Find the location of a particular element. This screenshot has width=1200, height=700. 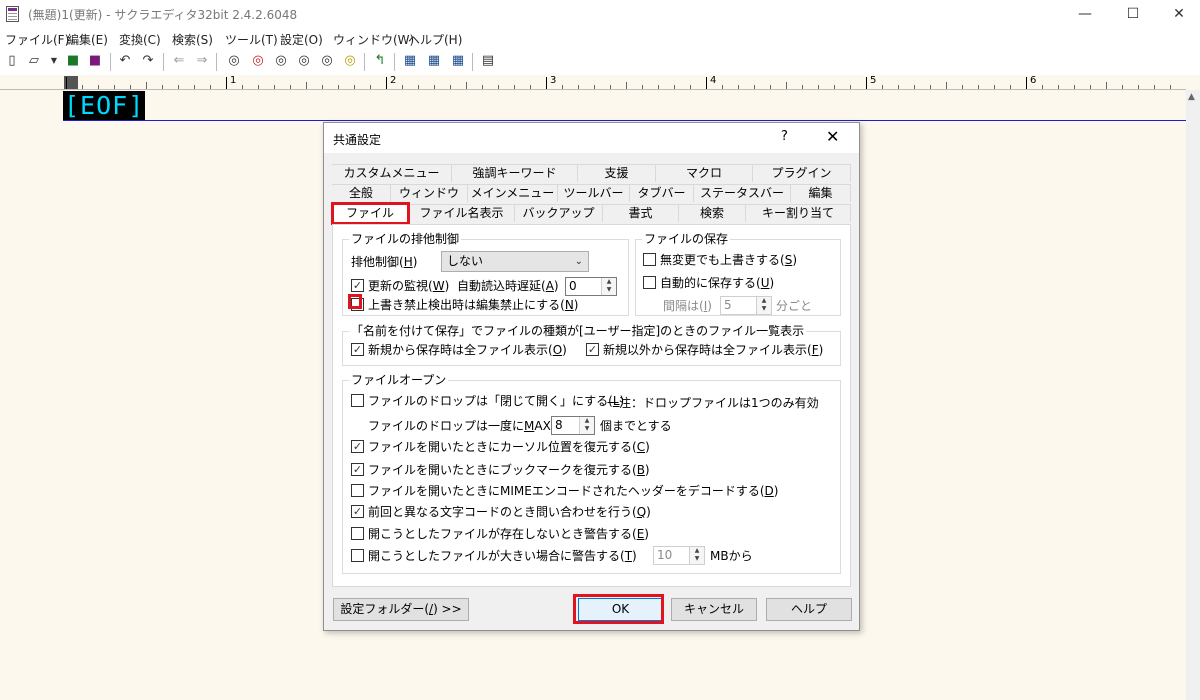

ok-button: OK is located at coordinates (620, 609).